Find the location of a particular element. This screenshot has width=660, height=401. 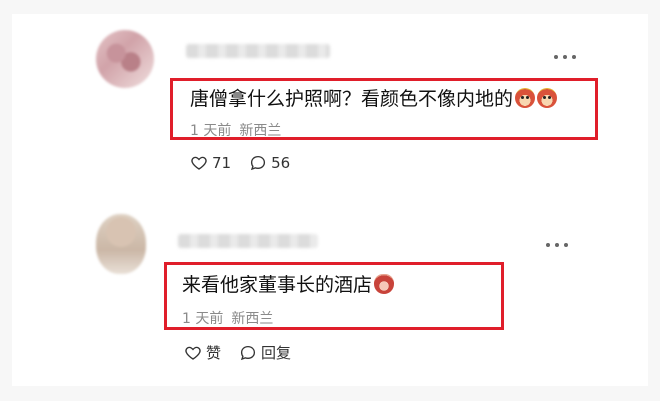

like-label: 赞 is located at coordinates (214, 353).